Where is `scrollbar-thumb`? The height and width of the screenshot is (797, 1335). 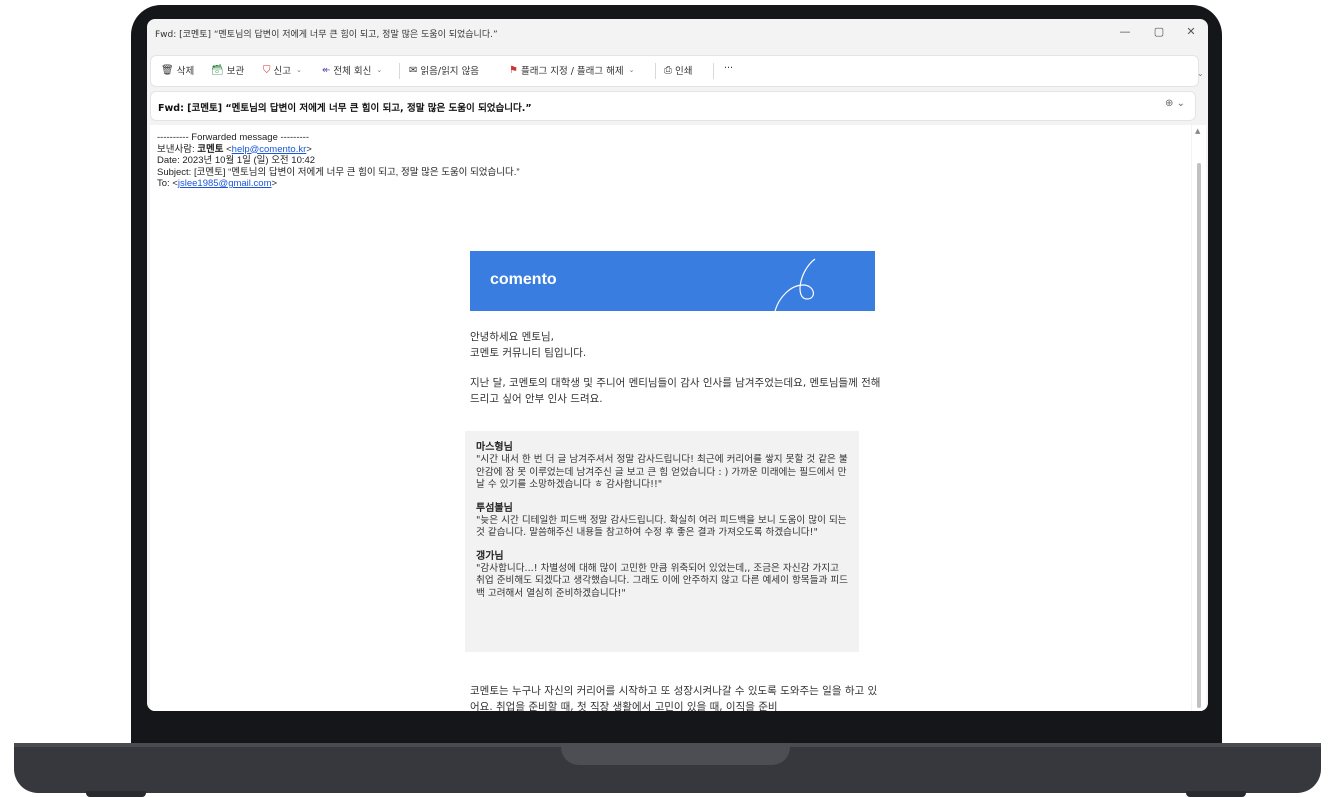 scrollbar-thumb is located at coordinates (1199, 435).